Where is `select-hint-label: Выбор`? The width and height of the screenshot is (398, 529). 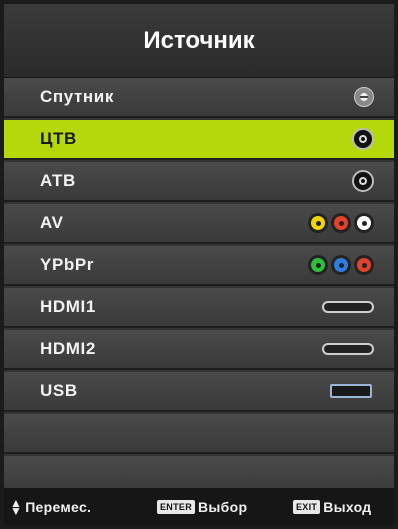
select-hint-label: Выбор is located at coordinates (223, 506).